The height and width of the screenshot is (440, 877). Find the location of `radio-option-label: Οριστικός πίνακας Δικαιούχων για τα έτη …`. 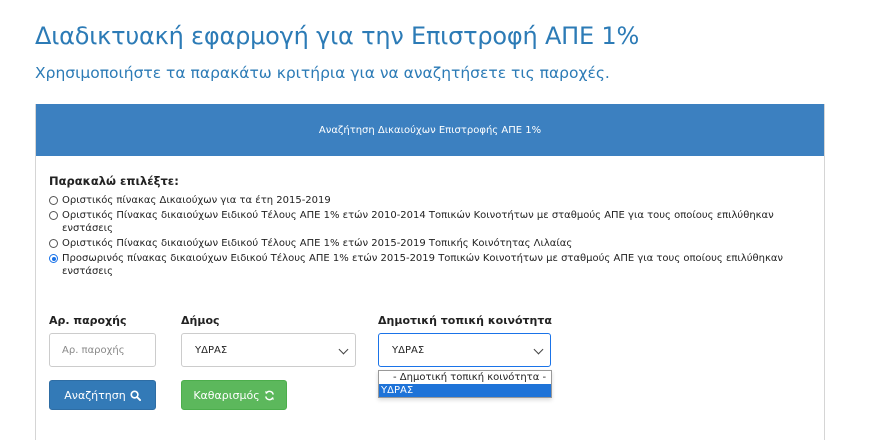

radio-option-label: Οριστικός πίνακας Δικαιούχων για τα έτη … is located at coordinates (196, 200).